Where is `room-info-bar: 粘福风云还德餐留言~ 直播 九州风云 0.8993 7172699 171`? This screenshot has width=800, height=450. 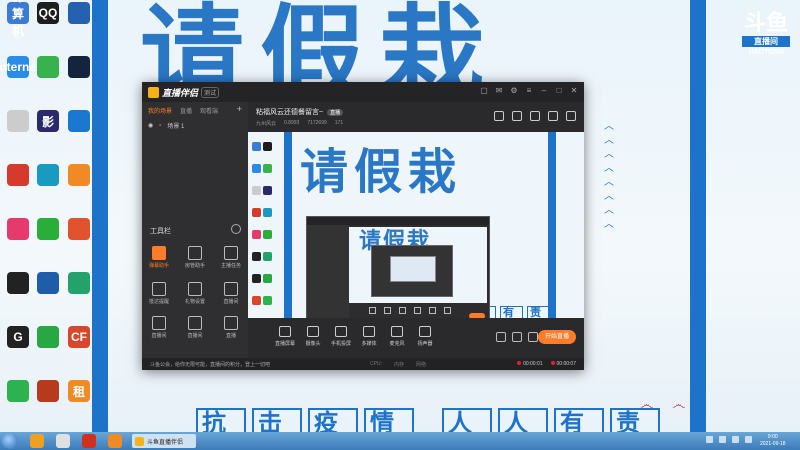 room-info-bar: 粘福风云还德餐留言~ 直播 九州风云 0.8993 7172699 171 is located at coordinates (416, 117).